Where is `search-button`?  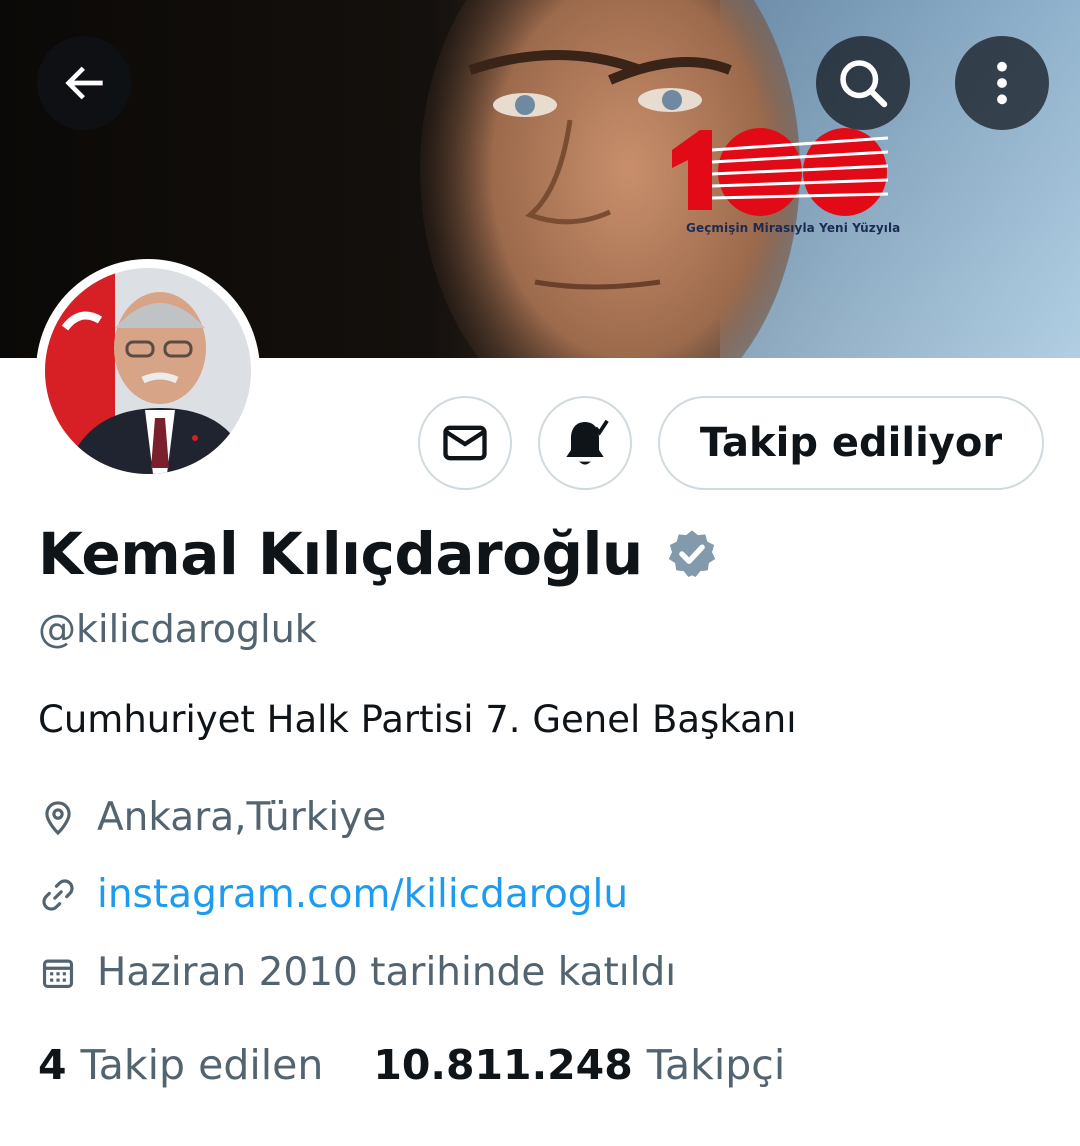
search-button is located at coordinates (863, 83).